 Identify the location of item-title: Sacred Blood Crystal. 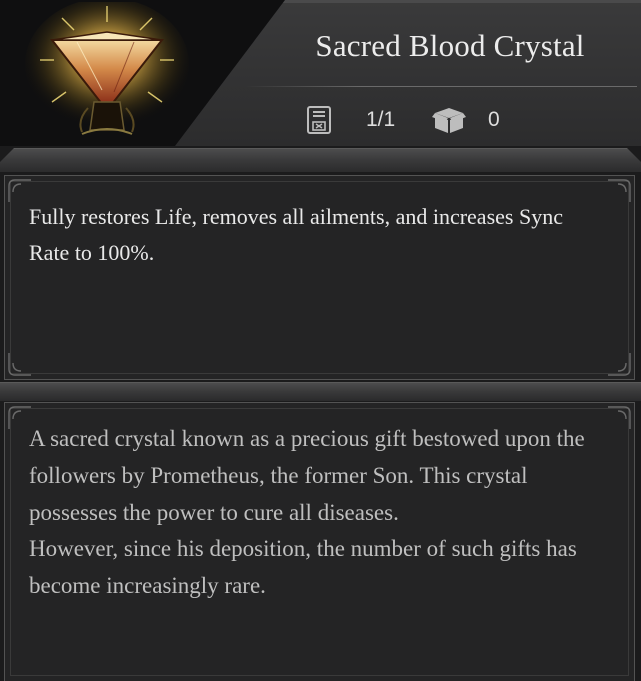
(450, 45).